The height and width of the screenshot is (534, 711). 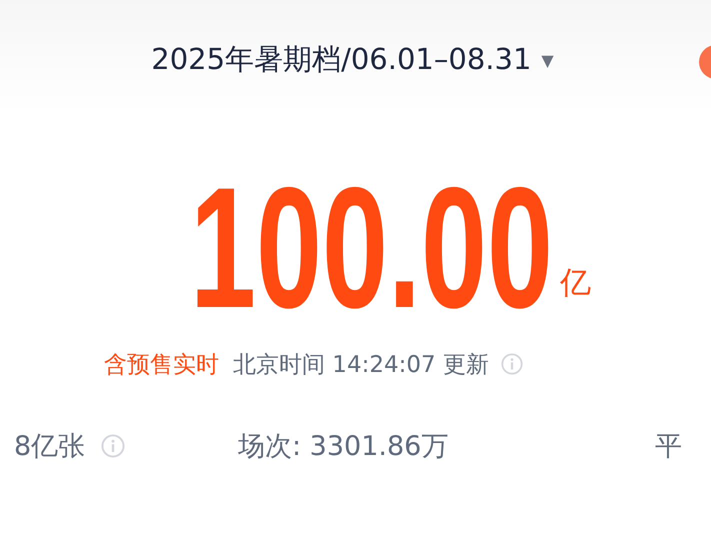 I want to click on stat-text: 场次: 3301.86万, so click(x=343, y=447).